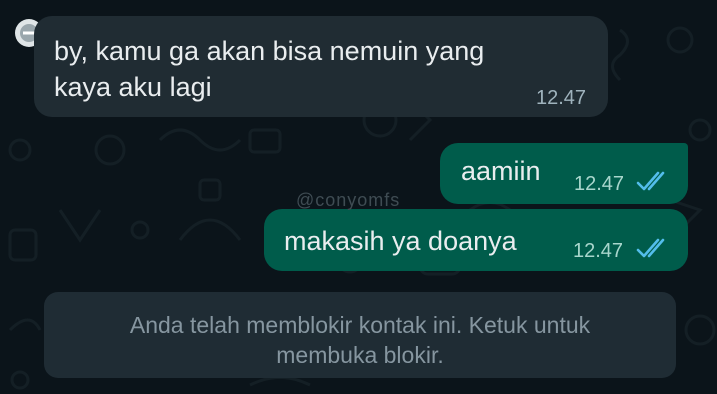  What do you see at coordinates (501, 171) in the screenshot?
I see `message-text: aamiin` at bounding box center [501, 171].